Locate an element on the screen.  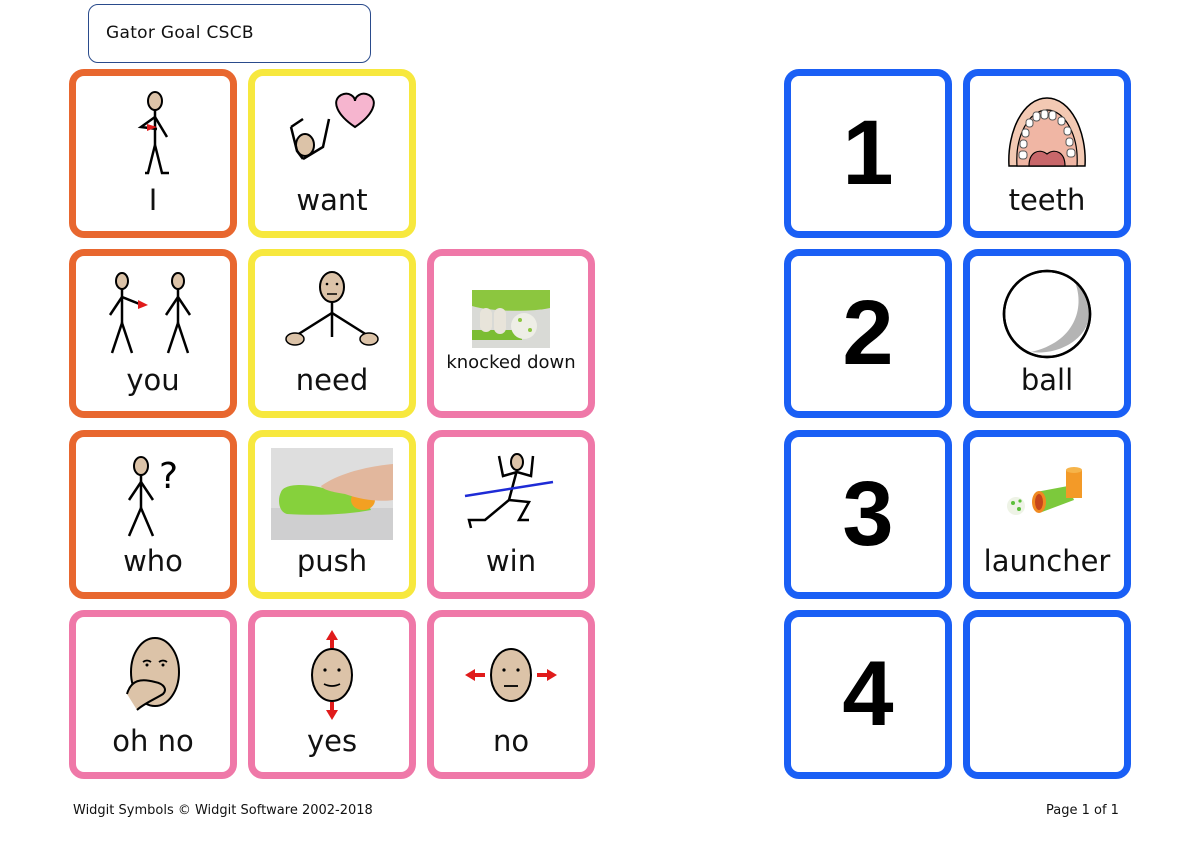
number-card-2: 2 is located at coordinates (868, 333).